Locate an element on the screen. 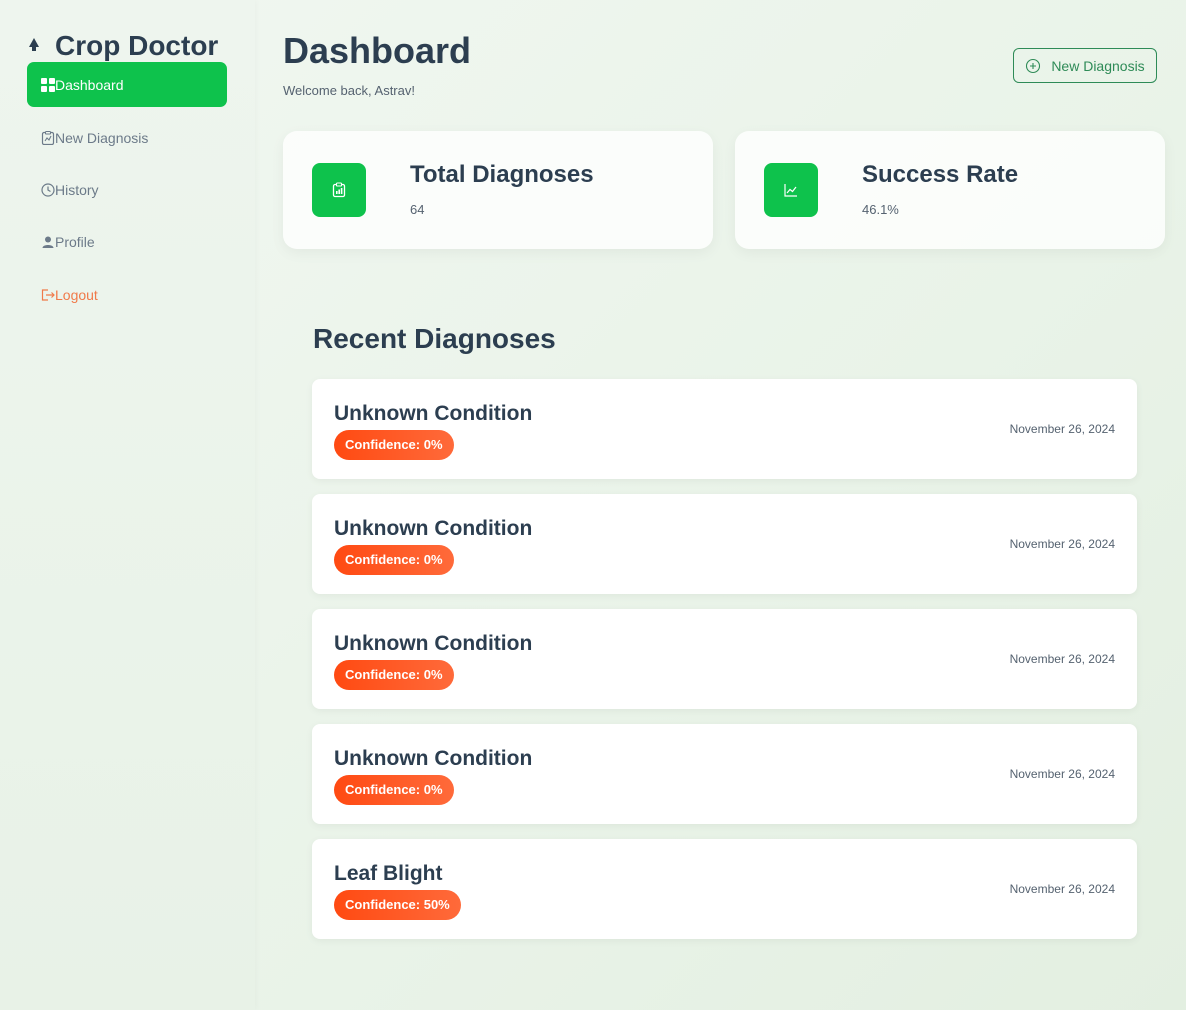 This screenshot has width=1186, height=1010. sidebar-item-label: Dashboard is located at coordinates (89, 84).